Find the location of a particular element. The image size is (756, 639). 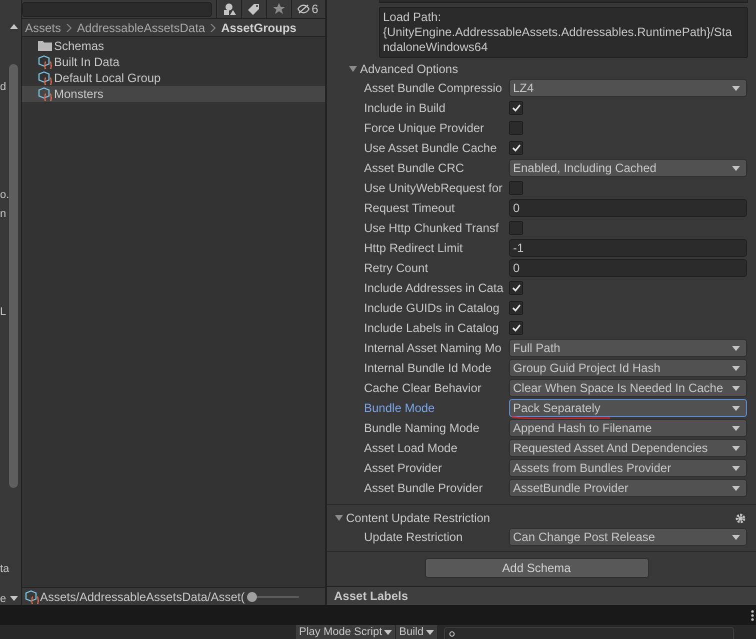

breadcrumb-link: Assets is located at coordinates (43, 27).